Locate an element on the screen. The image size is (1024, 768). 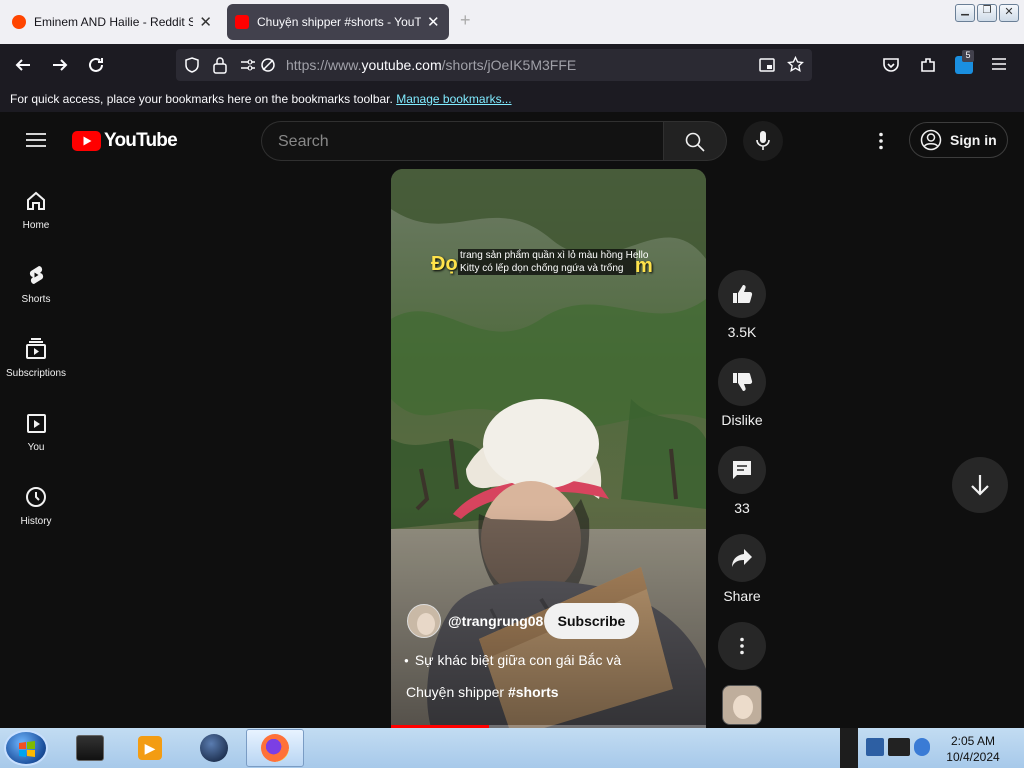
comments-button is located at coordinates (742, 470).